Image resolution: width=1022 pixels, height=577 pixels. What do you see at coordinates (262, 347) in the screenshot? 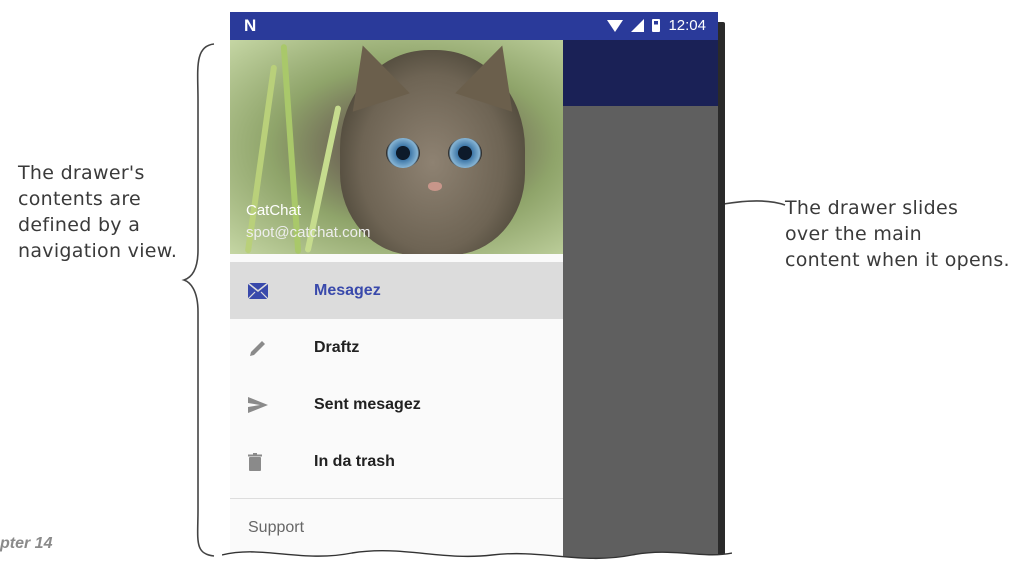
I see `pencil-icon` at bounding box center [262, 347].